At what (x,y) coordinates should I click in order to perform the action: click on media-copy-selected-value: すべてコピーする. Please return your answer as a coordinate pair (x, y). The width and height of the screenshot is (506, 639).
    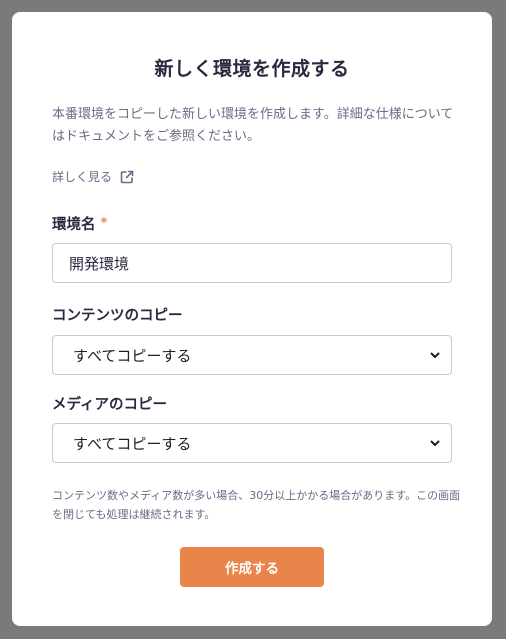
    Looking at the image, I should click on (132, 443).